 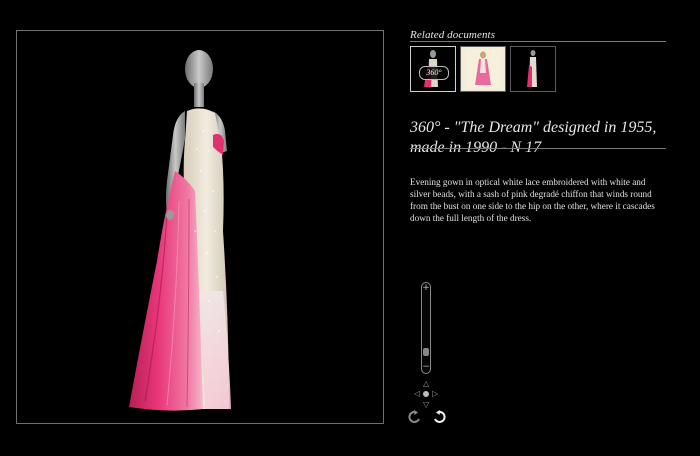 I want to click on 360-badge: 360°, so click(x=434, y=73).